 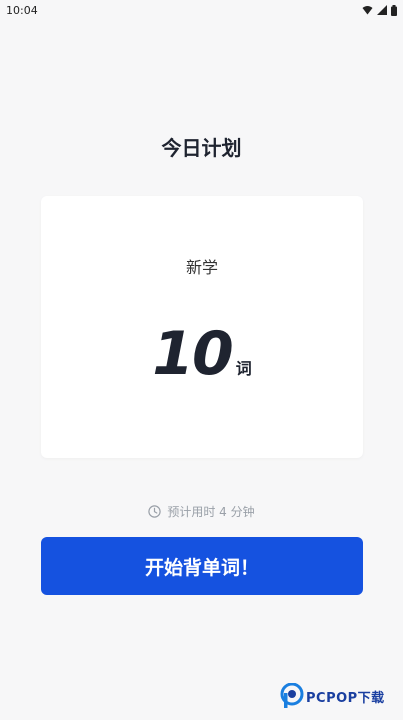 I want to click on estimated-time-text: 预计用时 4 分钟, so click(x=211, y=512).